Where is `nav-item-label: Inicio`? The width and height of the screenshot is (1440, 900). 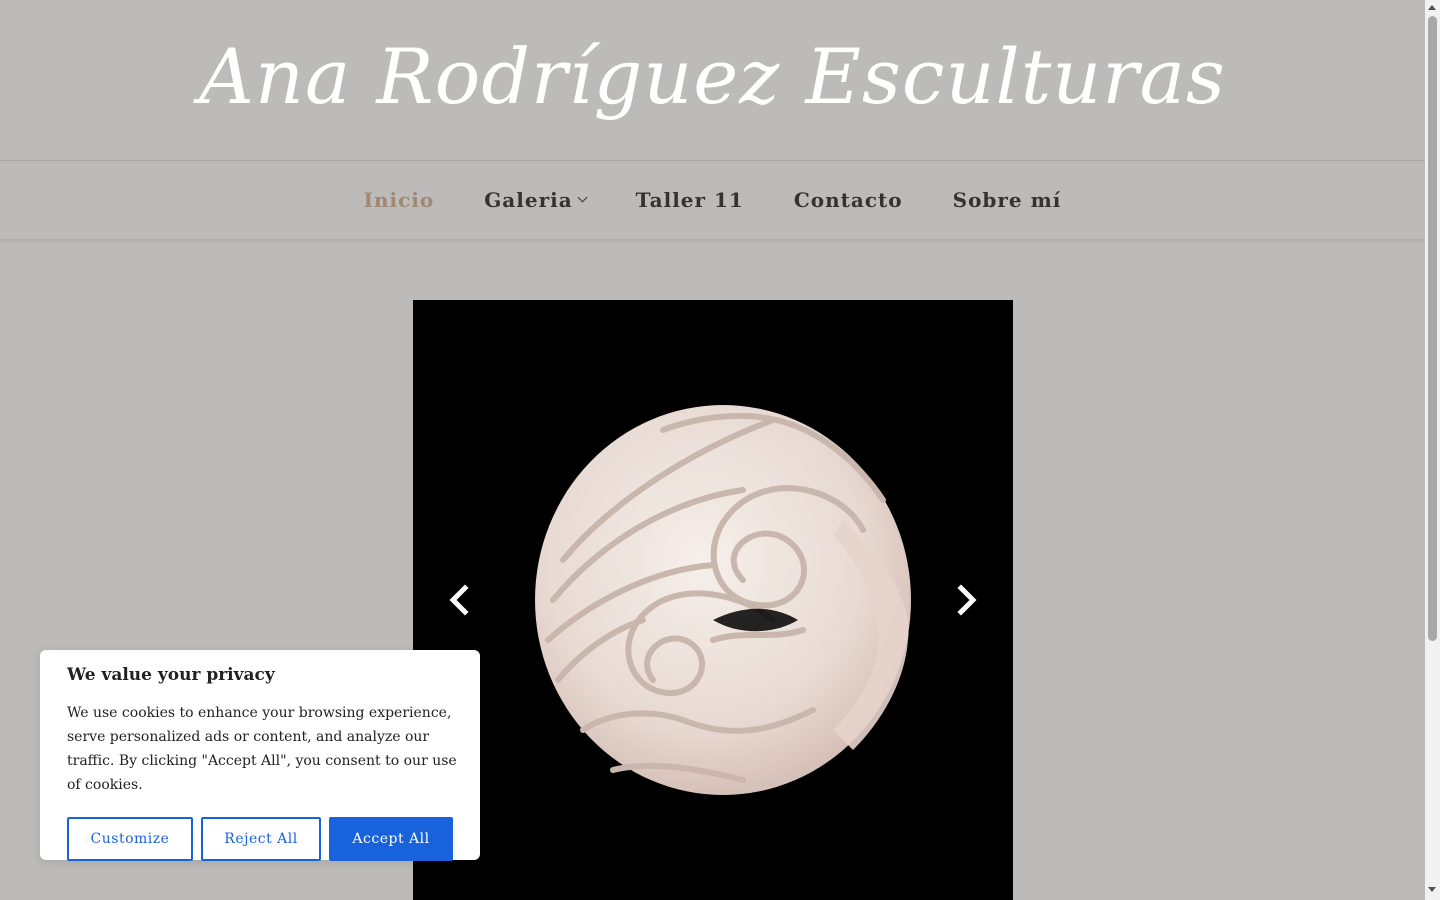 nav-item-label: Inicio is located at coordinates (399, 200).